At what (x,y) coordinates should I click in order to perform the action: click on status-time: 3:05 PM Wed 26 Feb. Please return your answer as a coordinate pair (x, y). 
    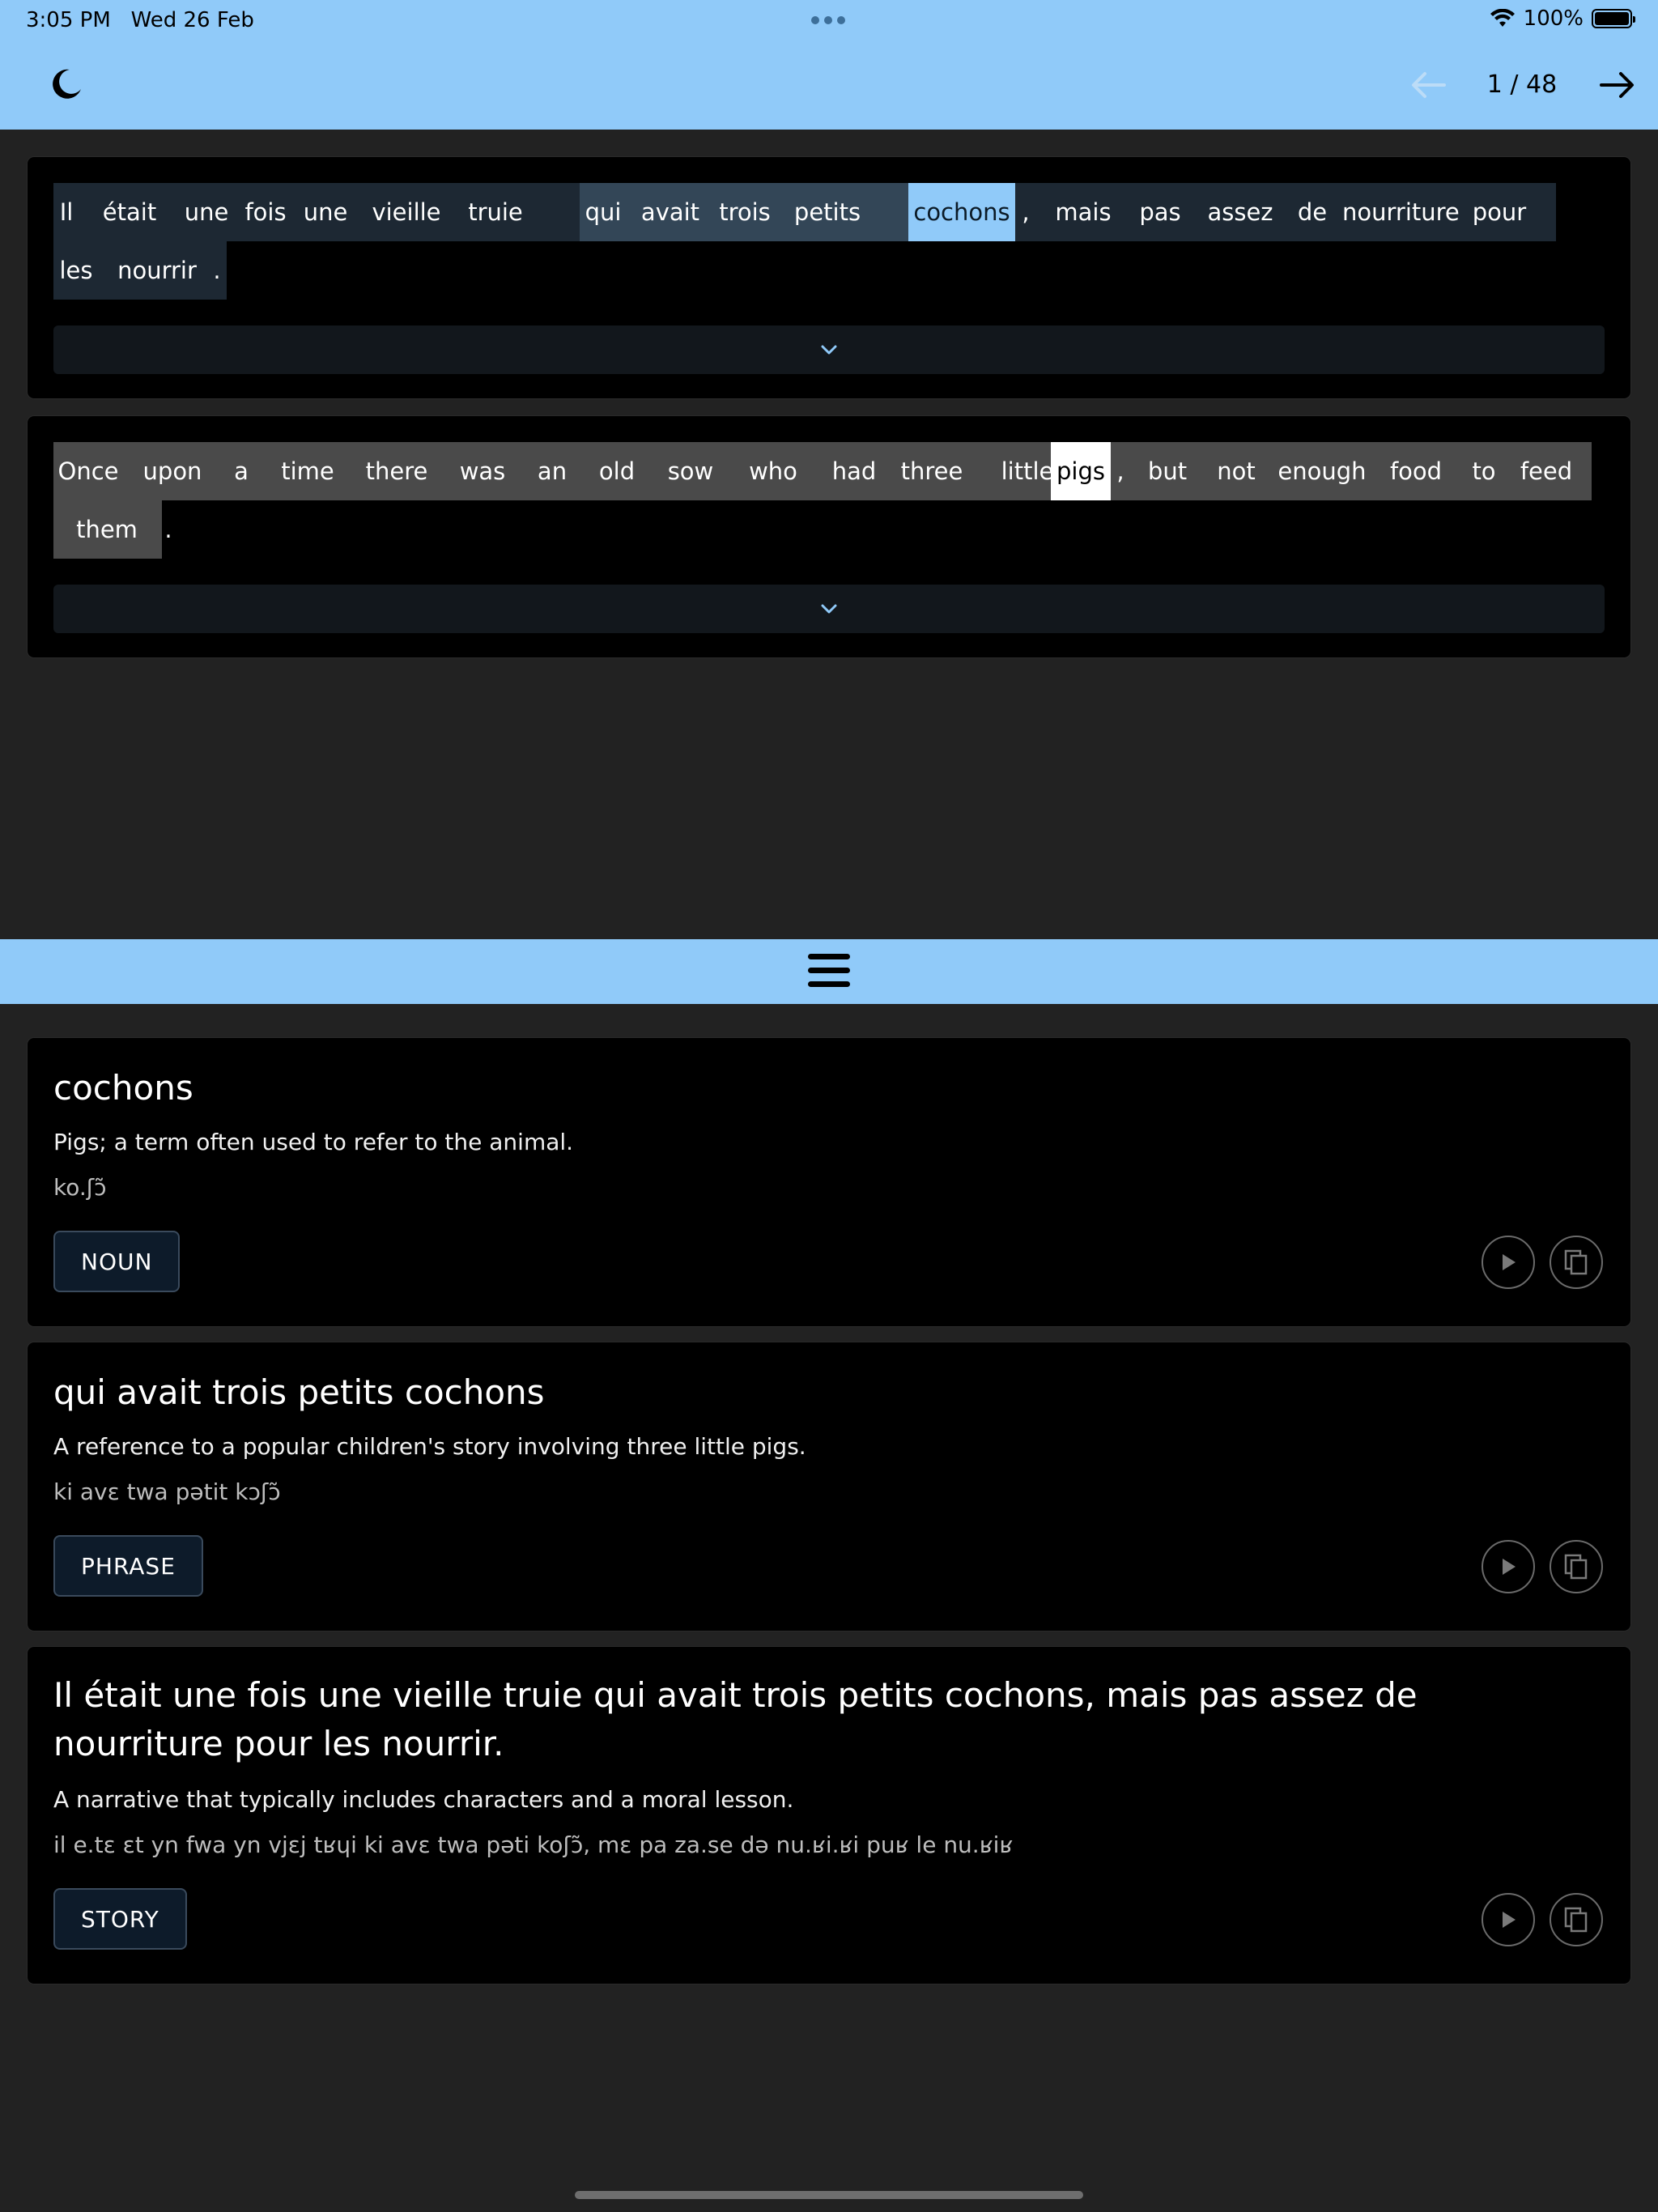
    Looking at the image, I should click on (140, 20).